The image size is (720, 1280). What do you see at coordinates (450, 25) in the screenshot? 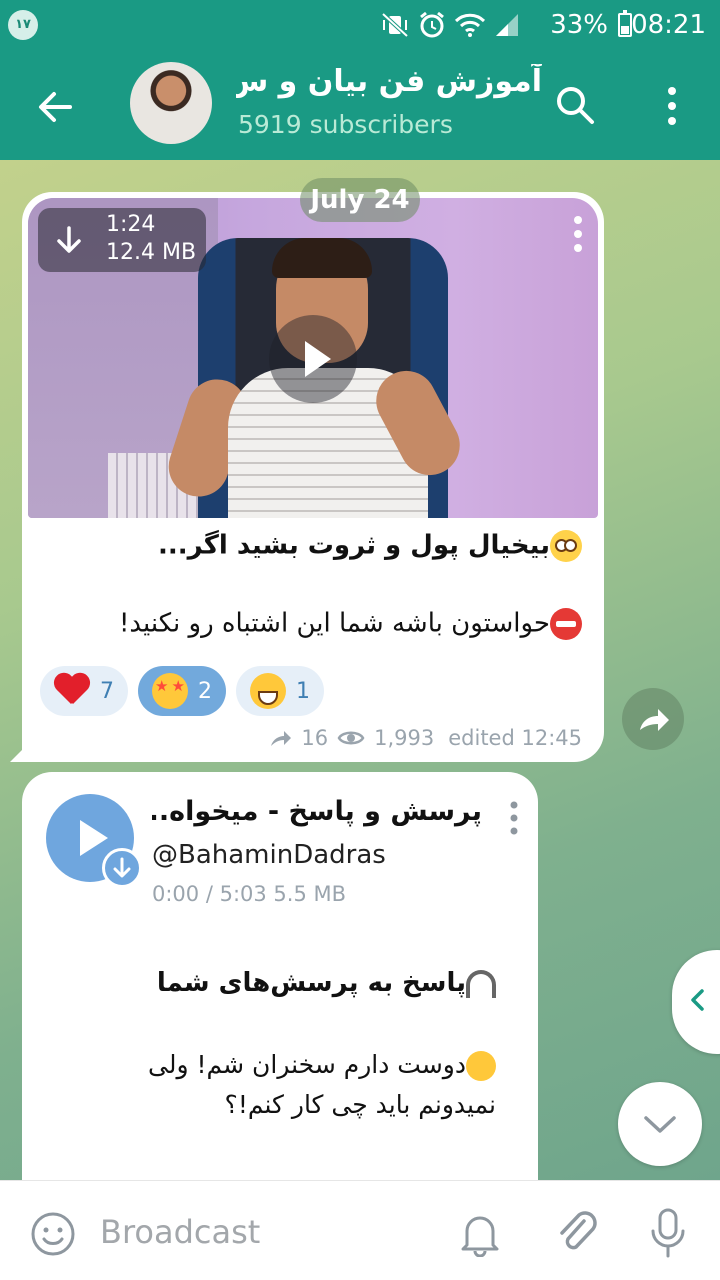
I see `status-icons` at bounding box center [450, 25].